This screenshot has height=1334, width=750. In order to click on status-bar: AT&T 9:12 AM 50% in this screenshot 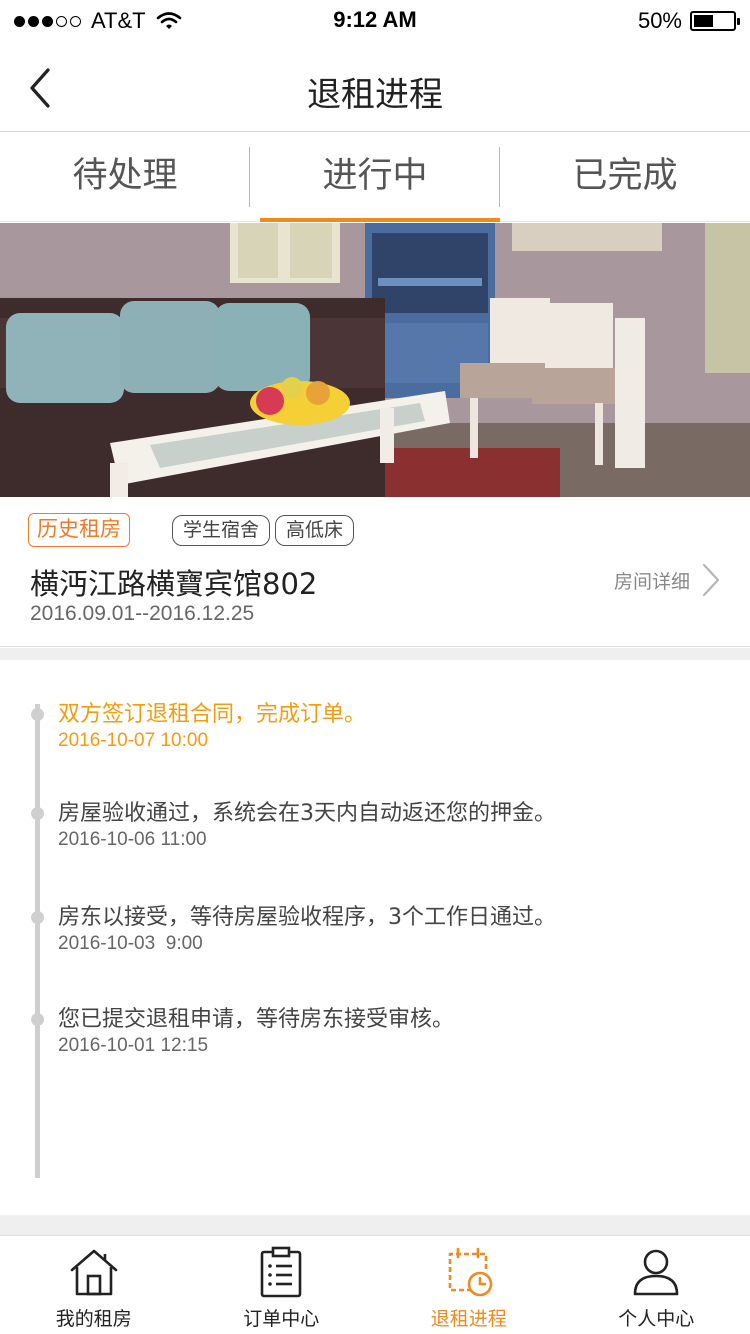, I will do `click(375, 20)`.